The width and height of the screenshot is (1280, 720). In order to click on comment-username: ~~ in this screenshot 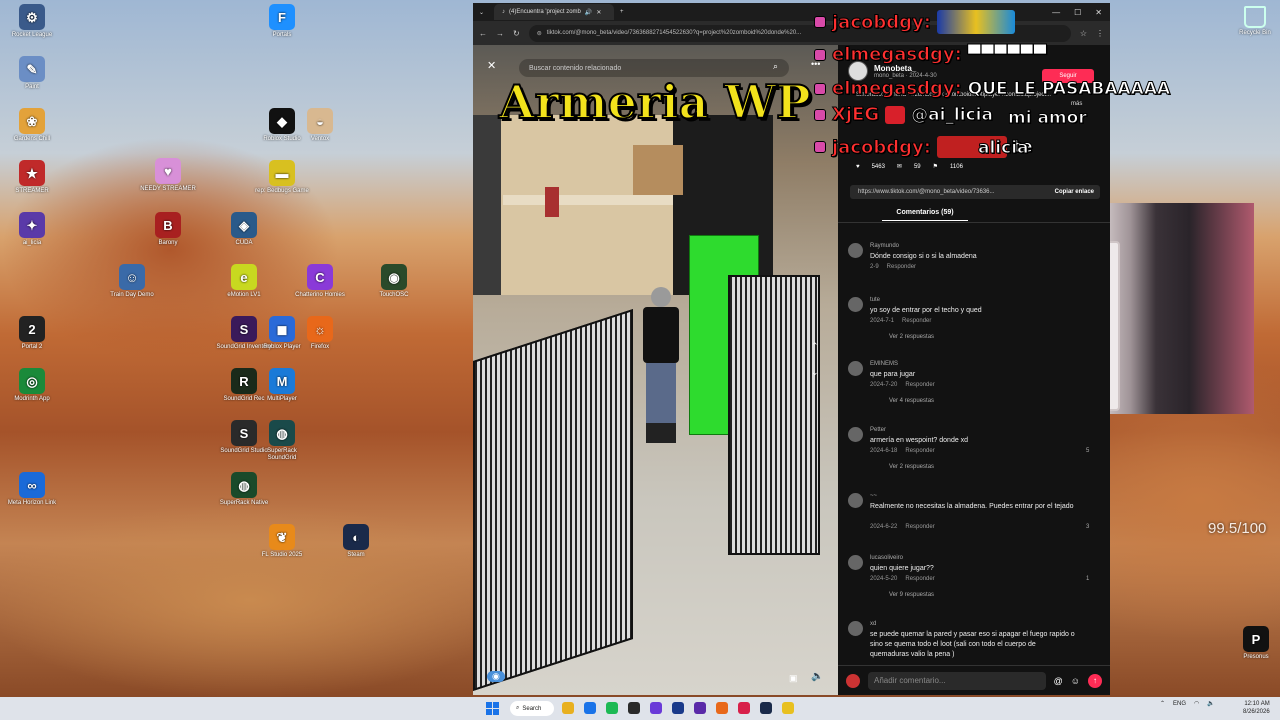, I will do `click(873, 496)`.